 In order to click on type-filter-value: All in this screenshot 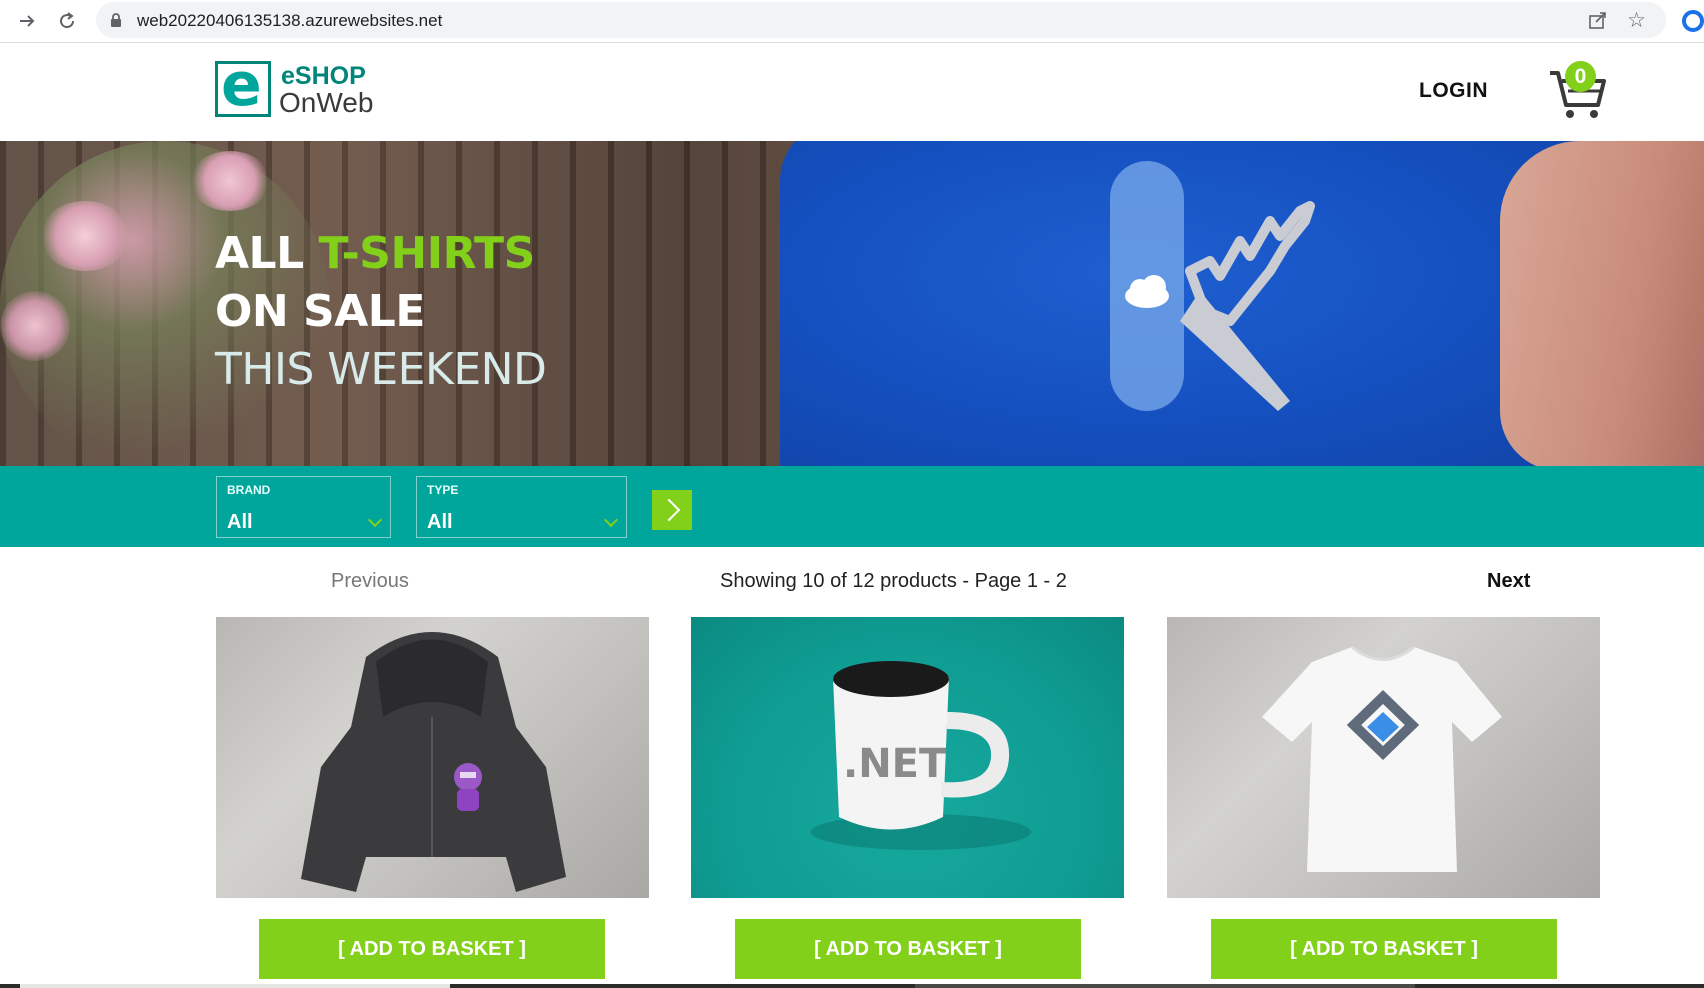, I will do `click(440, 522)`.